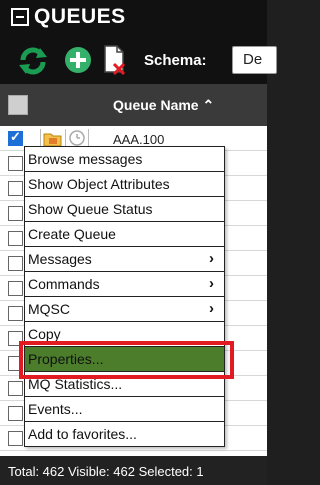  What do you see at coordinates (20, 17) in the screenshot?
I see `collapse-icon` at bounding box center [20, 17].